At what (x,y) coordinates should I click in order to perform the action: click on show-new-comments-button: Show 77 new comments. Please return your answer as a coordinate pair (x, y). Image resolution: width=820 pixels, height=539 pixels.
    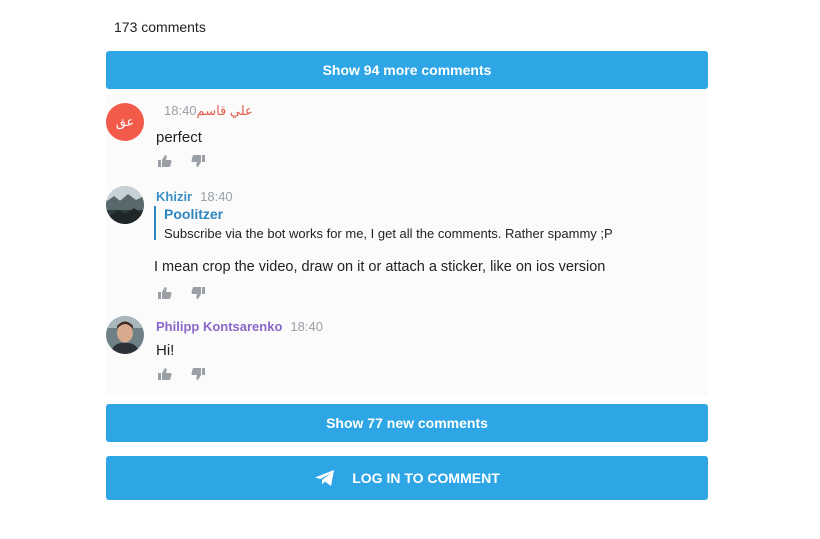
    Looking at the image, I should click on (407, 423).